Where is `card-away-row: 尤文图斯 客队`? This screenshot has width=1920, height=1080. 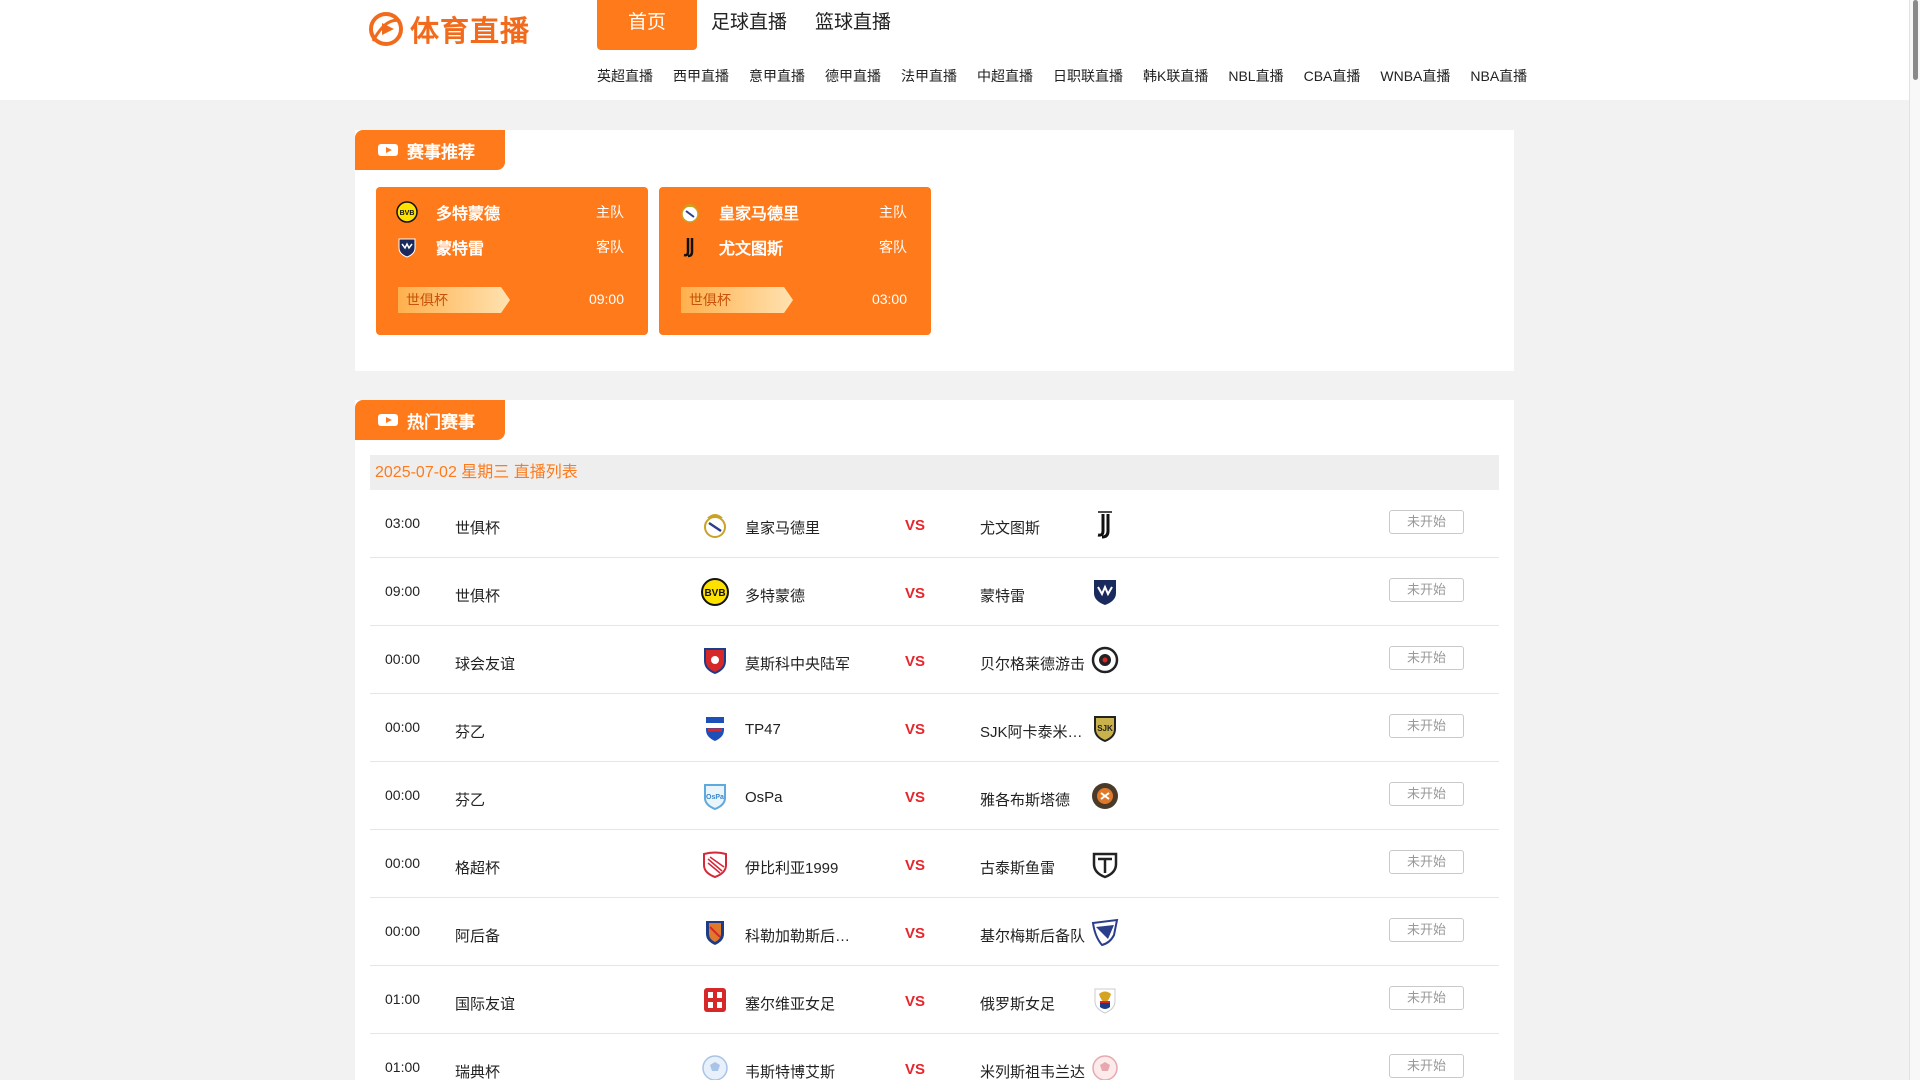 card-away-row: 尤文图斯 客队 is located at coordinates (793, 247).